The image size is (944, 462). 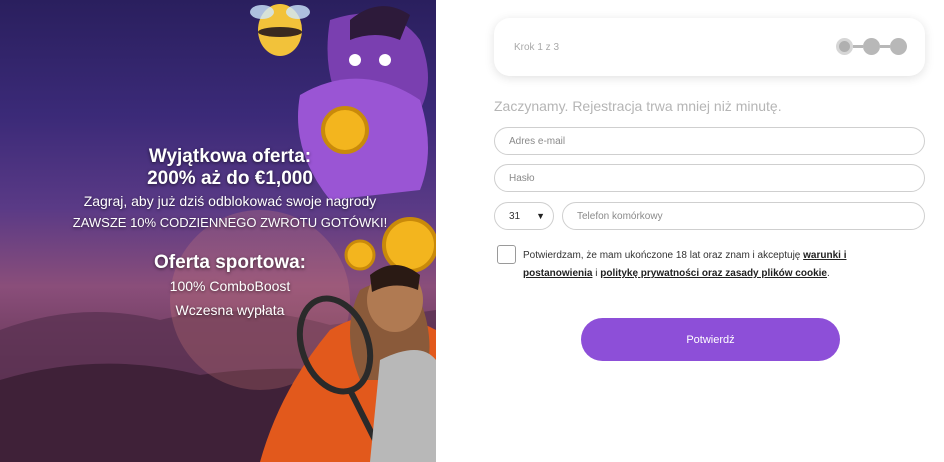 I want to click on consent-checkbox, so click(x=506, y=254).